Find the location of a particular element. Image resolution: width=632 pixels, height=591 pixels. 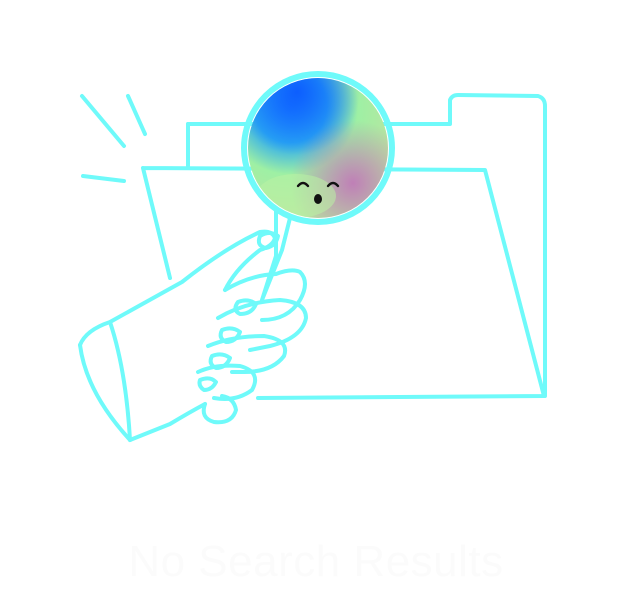

sparkle-lines-icon is located at coordinates (113, 138).